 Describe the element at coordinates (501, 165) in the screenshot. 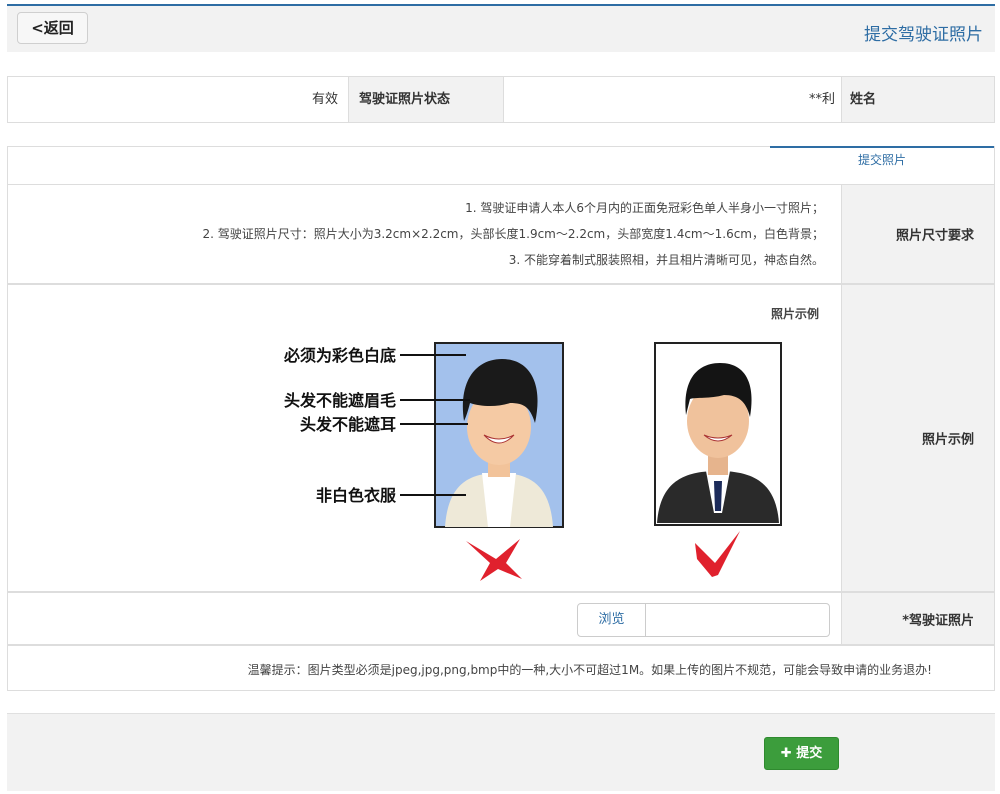

I see `tab-bar: 提交照片` at that location.